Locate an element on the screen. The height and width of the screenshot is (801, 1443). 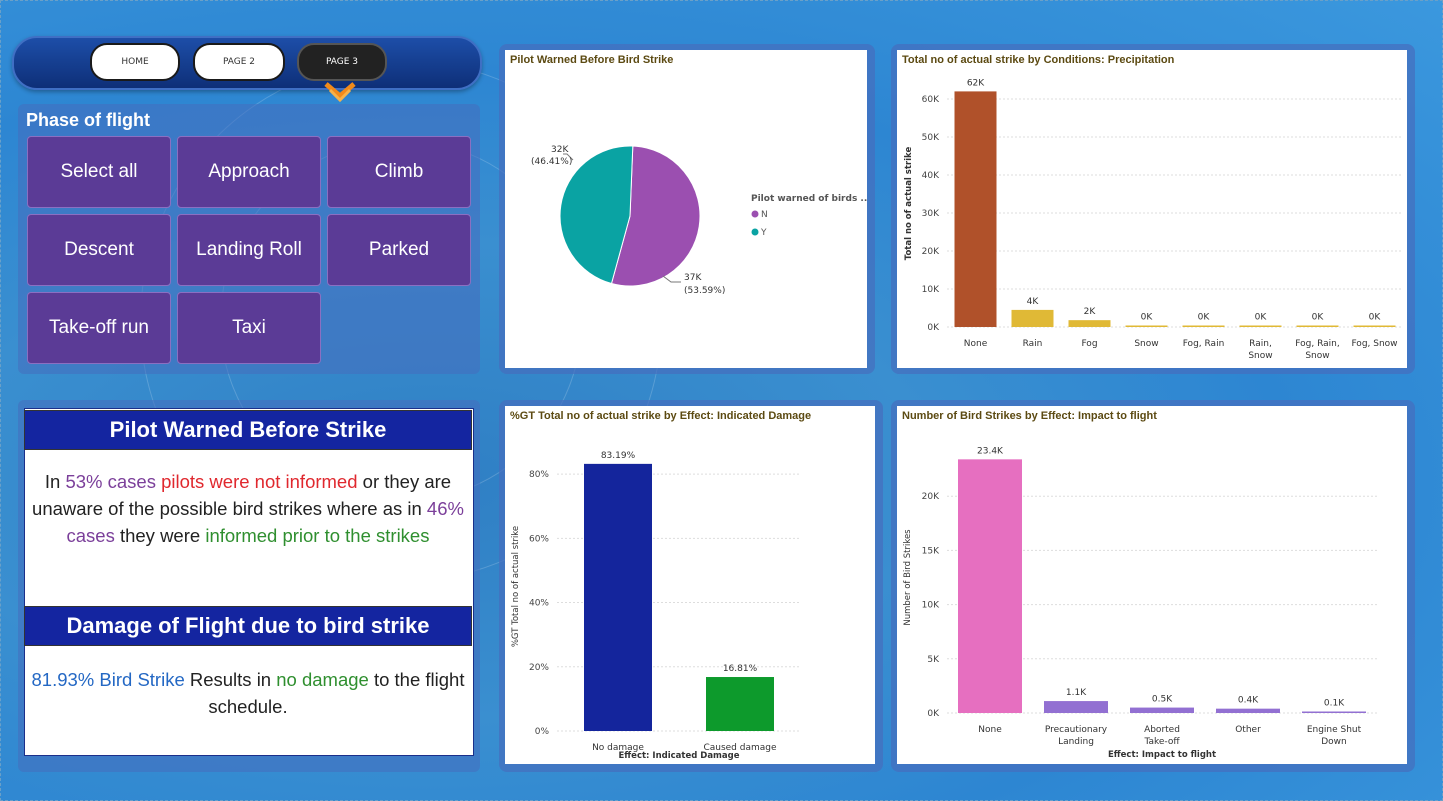
damage-text-1: 81.93% Bird Strike is located at coordinates (108, 679).